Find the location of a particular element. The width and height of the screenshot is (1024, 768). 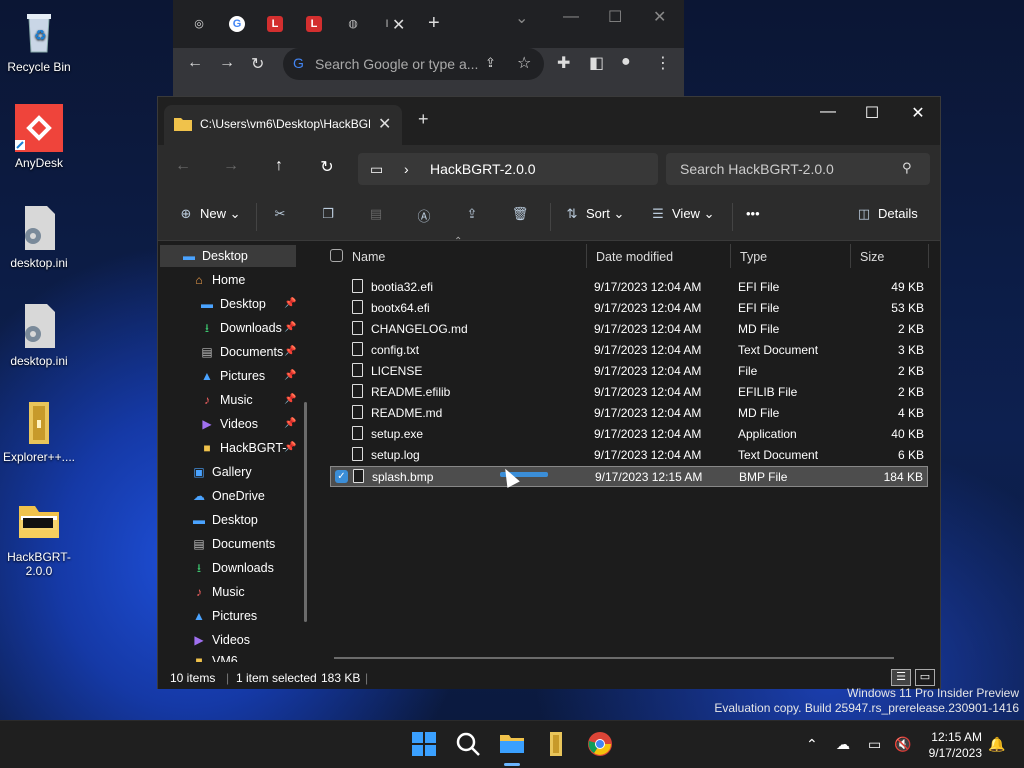

breadcrumb-folder: HackBGRT-2.0.0 is located at coordinates (483, 169).